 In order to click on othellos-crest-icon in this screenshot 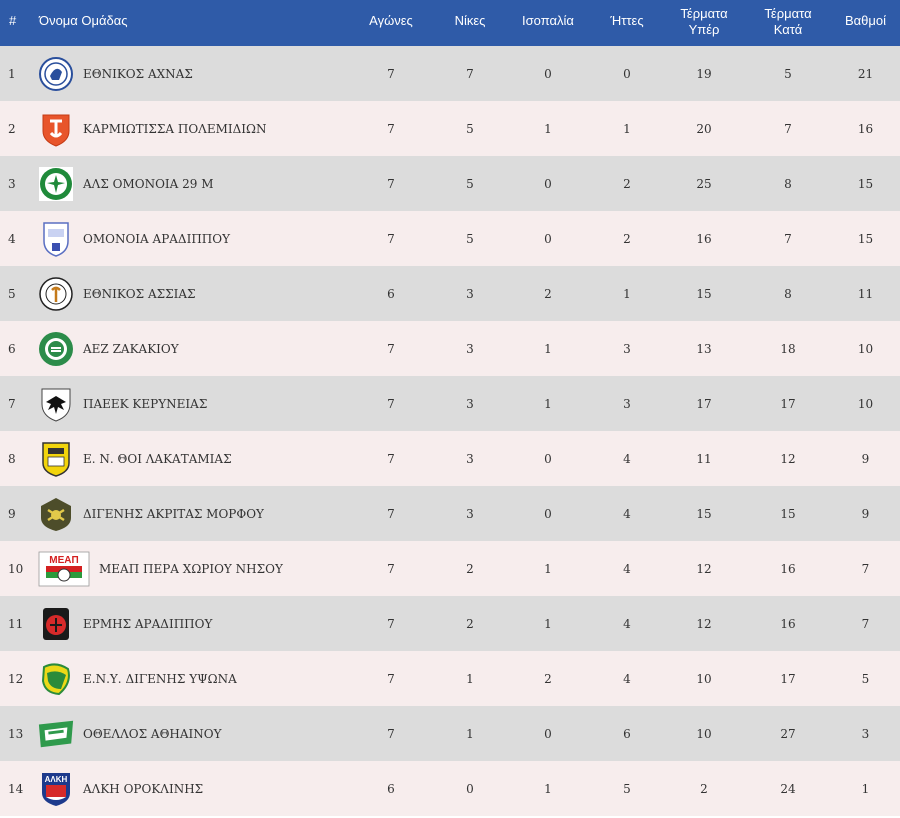, I will do `click(56, 734)`.